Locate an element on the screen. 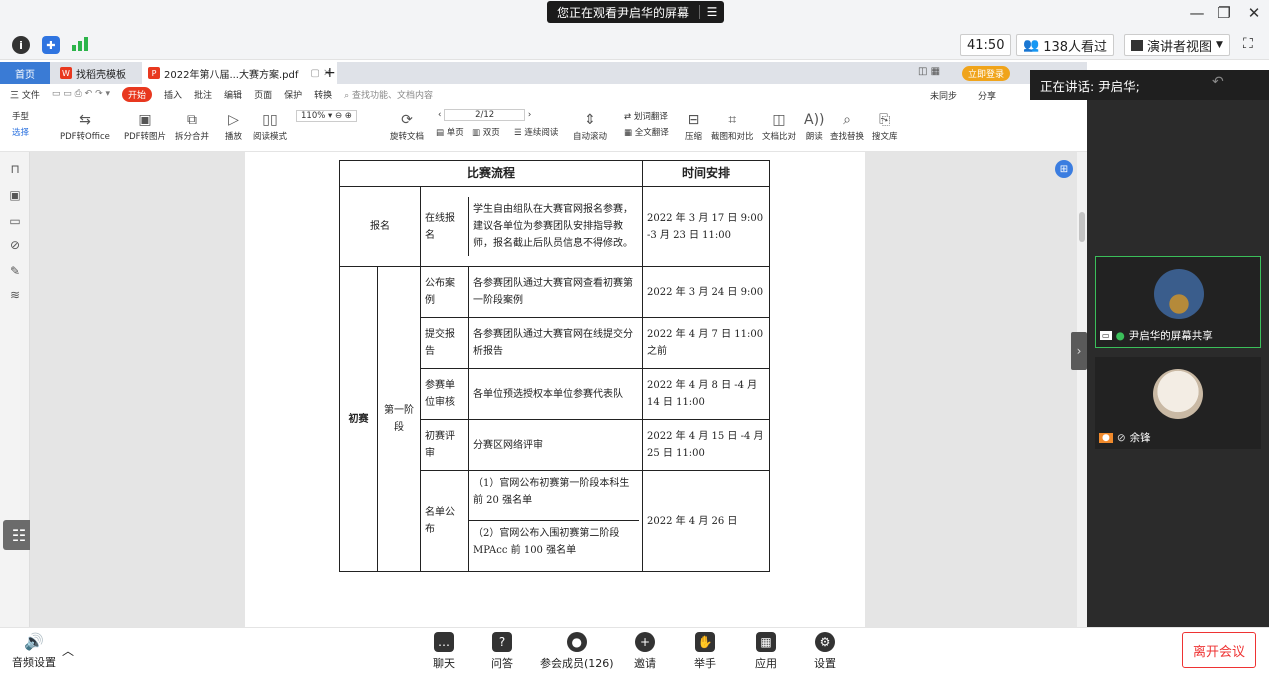 The width and height of the screenshot is (1269, 677). select-tool: 选择 is located at coordinates (20, 132).